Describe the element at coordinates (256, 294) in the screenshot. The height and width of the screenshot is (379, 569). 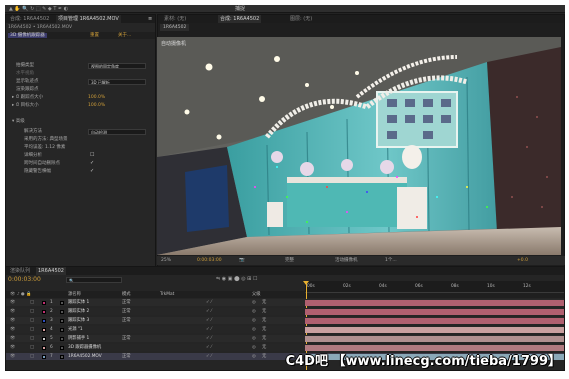
I see `col-parent: 父级` at that location.